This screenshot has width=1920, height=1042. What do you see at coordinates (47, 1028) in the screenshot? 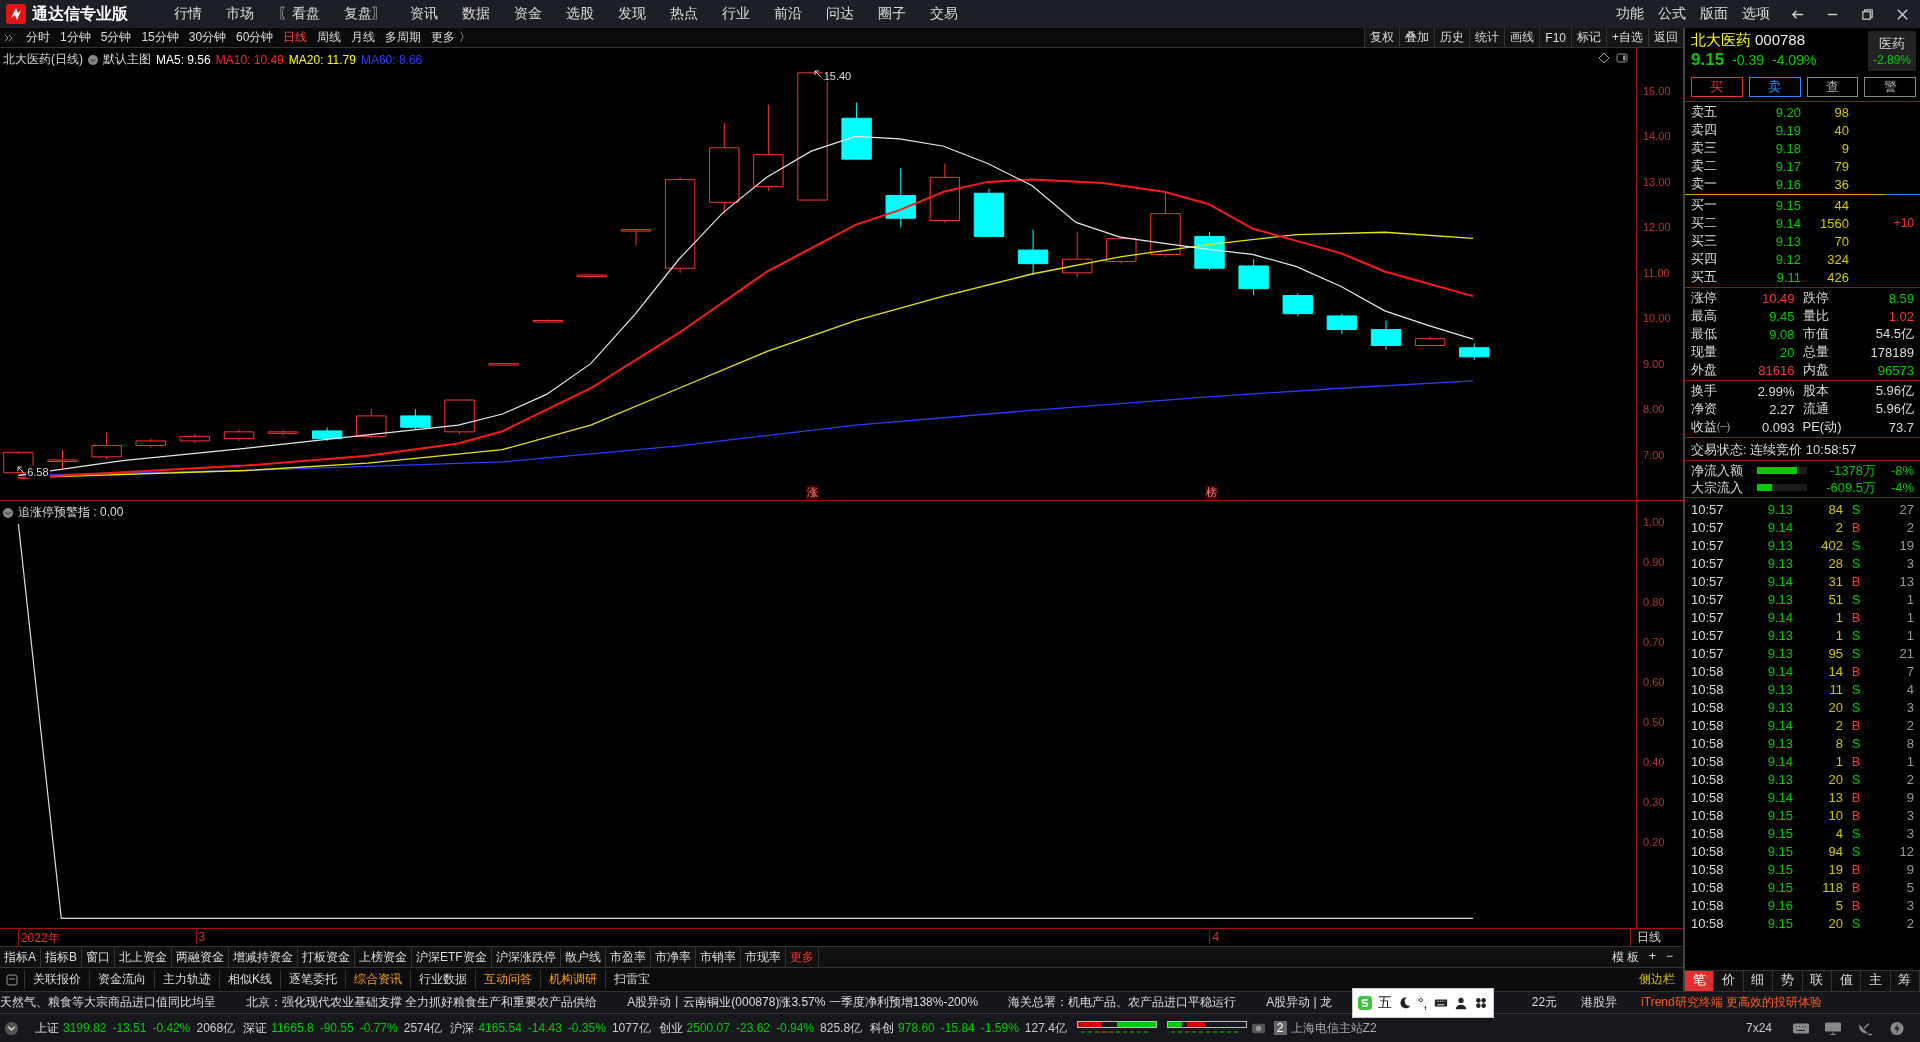
I see `index-name: 上证` at bounding box center [47, 1028].